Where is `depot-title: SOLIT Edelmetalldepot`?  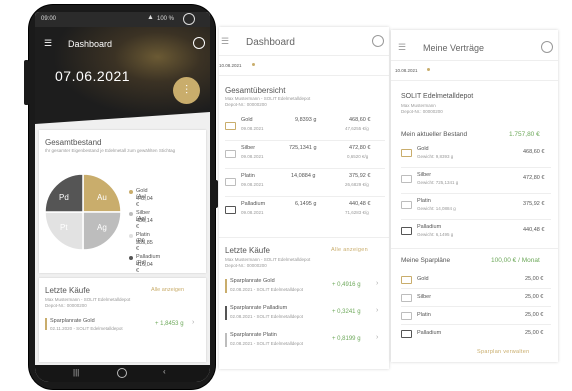 depot-title: SOLIT Edelmetalldepot is located at coordinates (437, 96).